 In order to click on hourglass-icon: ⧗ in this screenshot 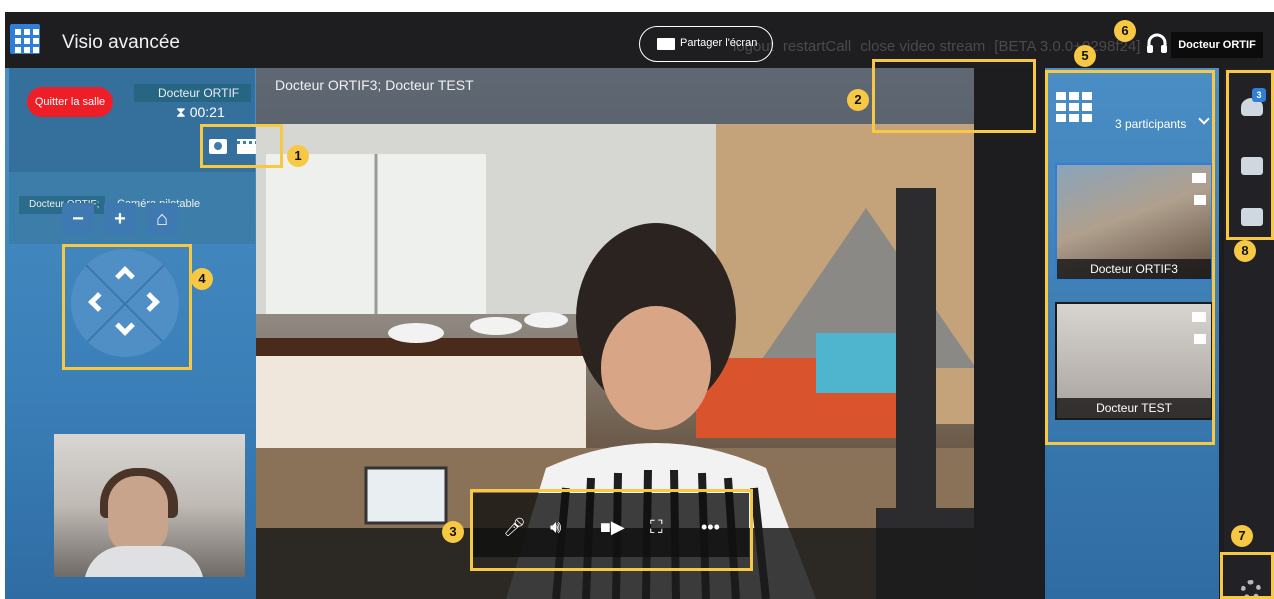, I will do `click(183, 112)`.